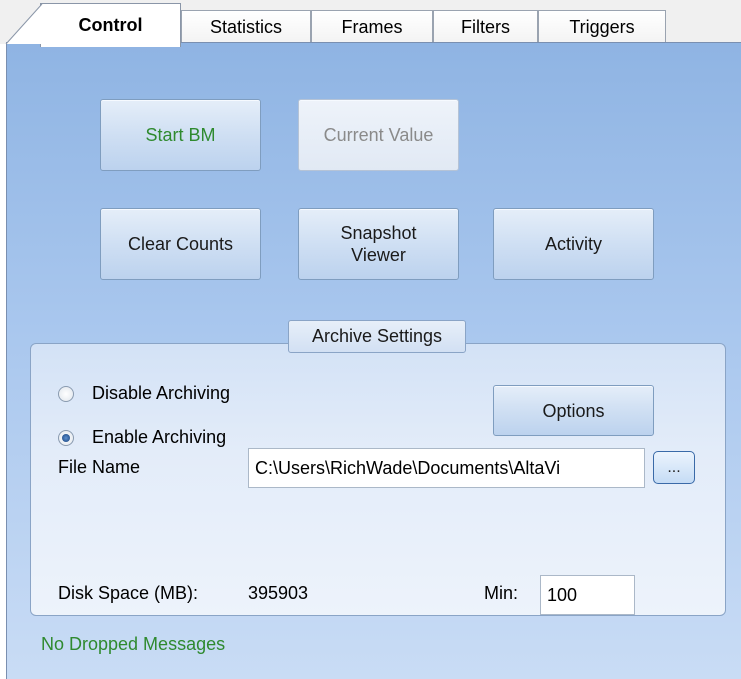 The image size is (741, 679). I want to click on start-bm-label: Start BM, so click(180, 135).